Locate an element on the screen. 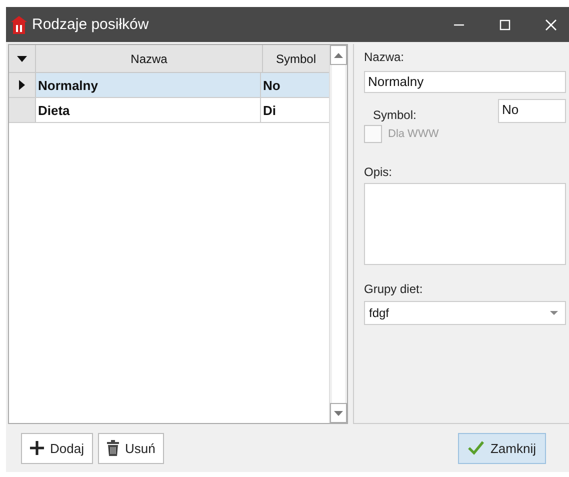  maximize-icon is located at coordinates (505, 24).